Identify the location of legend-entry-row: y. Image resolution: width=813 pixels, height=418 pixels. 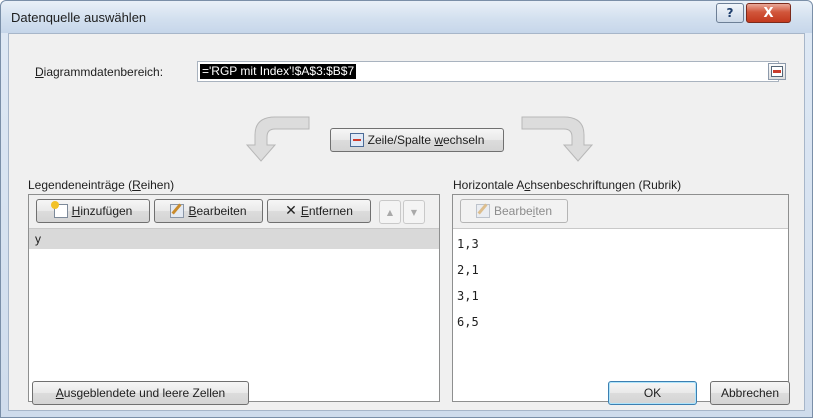
(234, 239).